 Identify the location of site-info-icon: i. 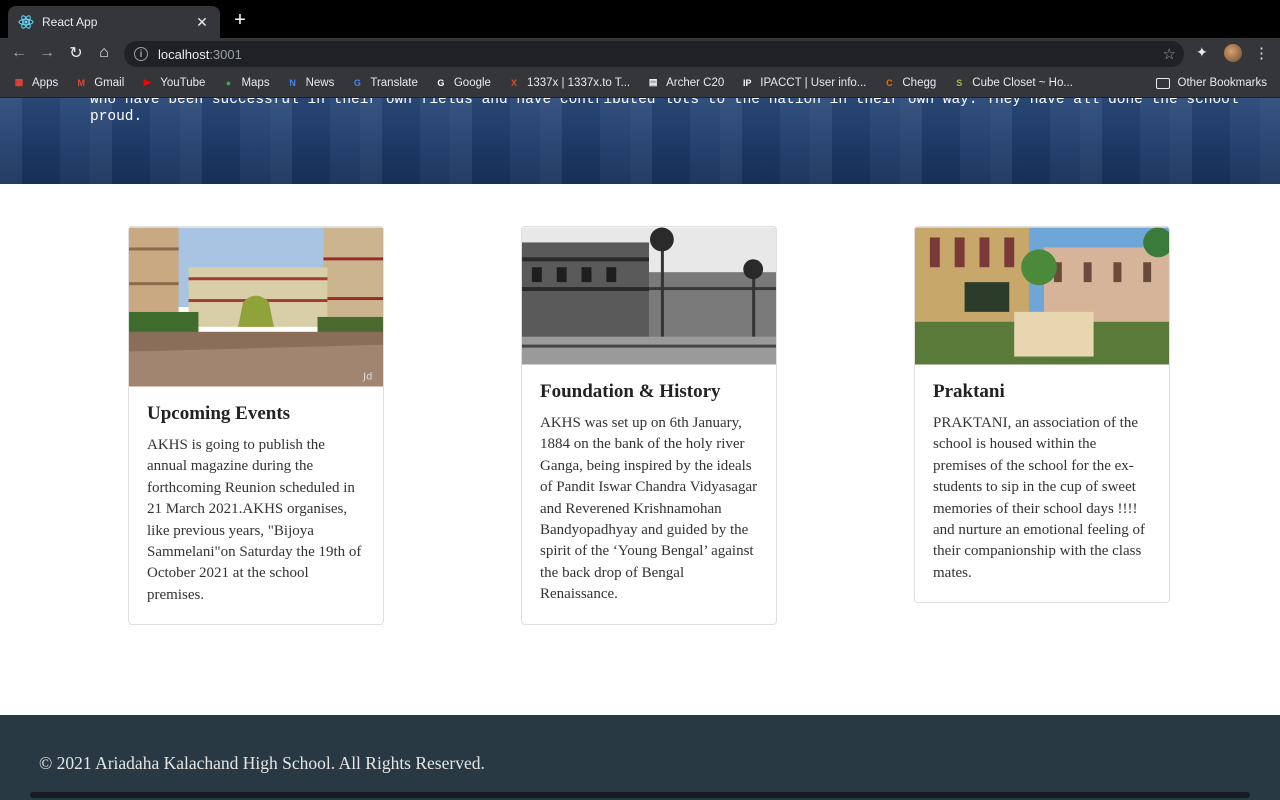
(141, 54).